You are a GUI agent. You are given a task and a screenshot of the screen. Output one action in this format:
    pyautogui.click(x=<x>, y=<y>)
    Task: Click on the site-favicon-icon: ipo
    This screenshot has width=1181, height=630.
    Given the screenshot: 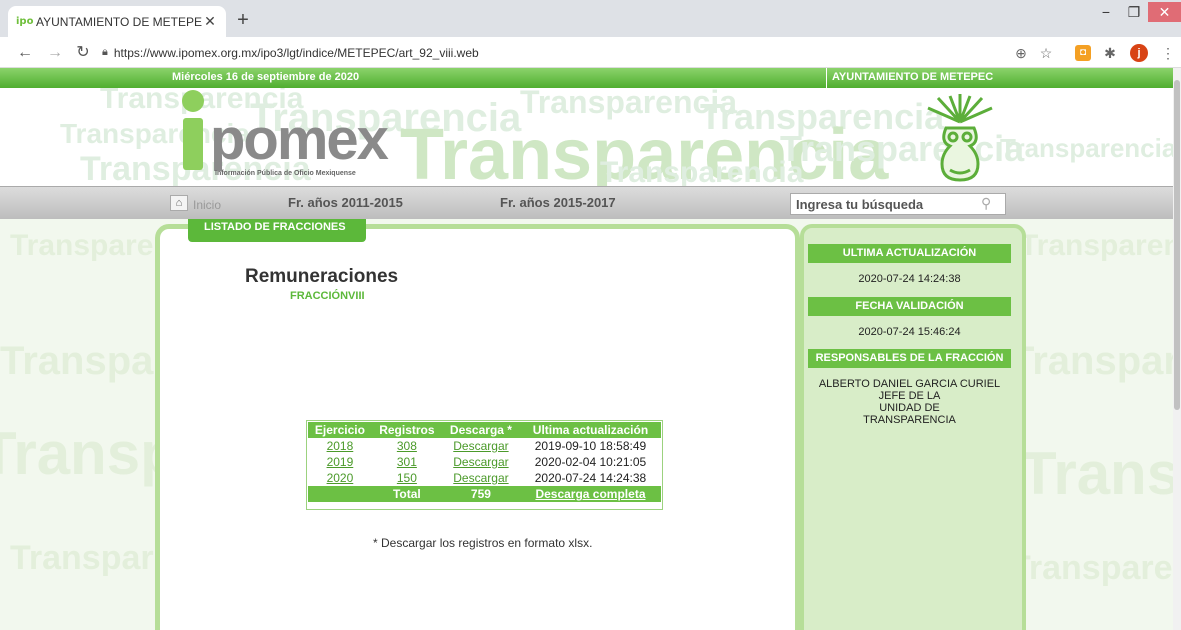 What is the action you would take?
    pyautogui.click(x=25, y=21)
    